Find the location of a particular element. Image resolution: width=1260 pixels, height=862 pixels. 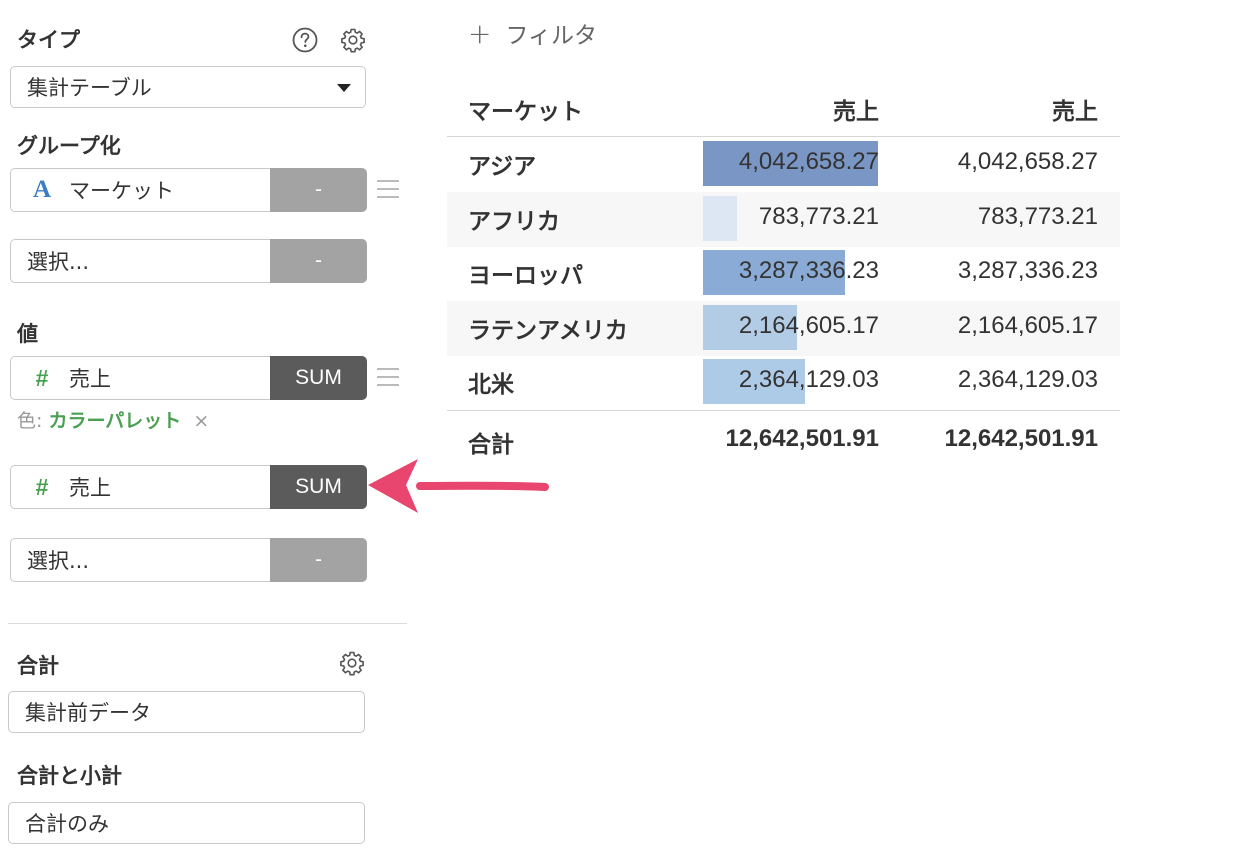

value-field-1-agg-button: SUM is located at coordinates (318, 378).